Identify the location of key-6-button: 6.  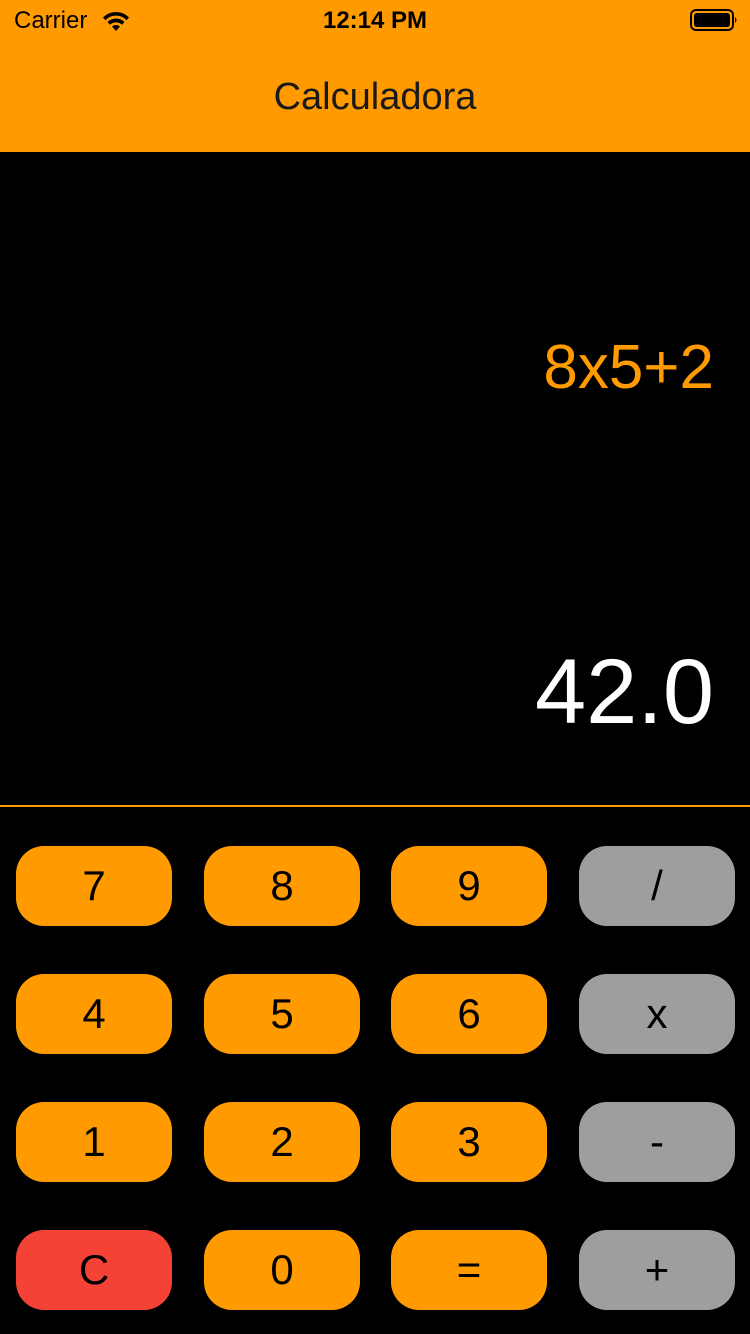
(469, 1014).